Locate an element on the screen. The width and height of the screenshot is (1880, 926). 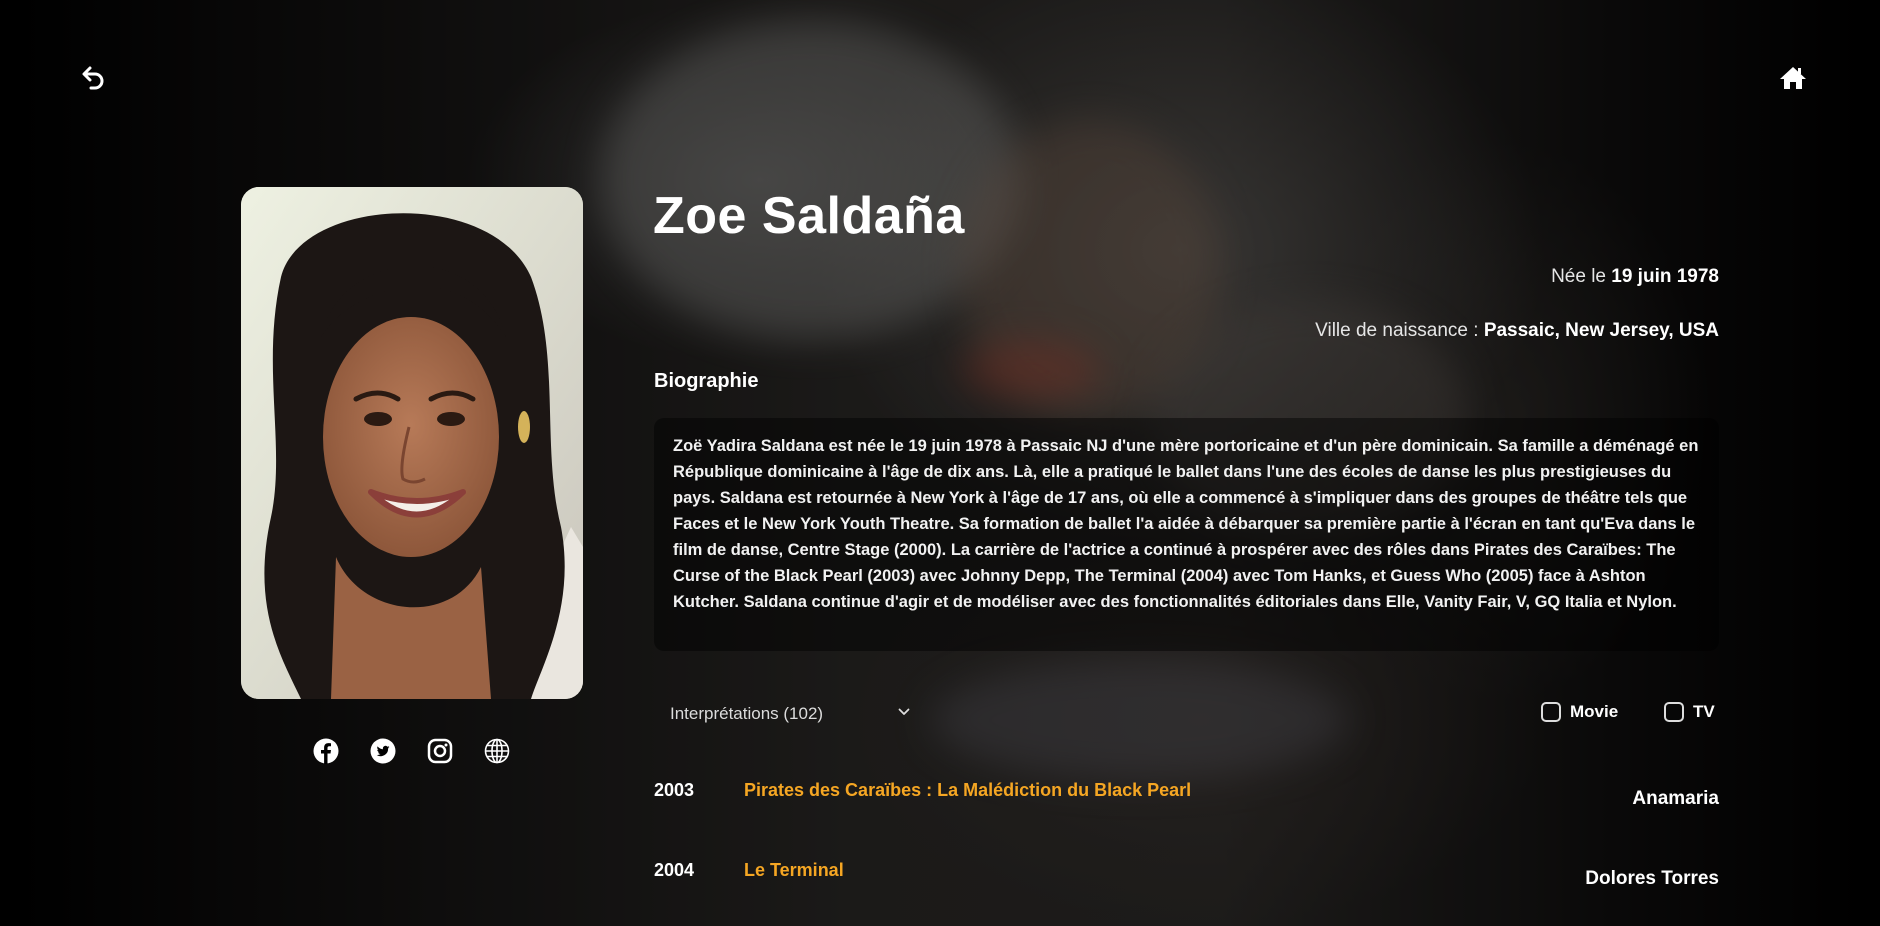
tv-checkbox-box is located at coordinates (1674, 712).